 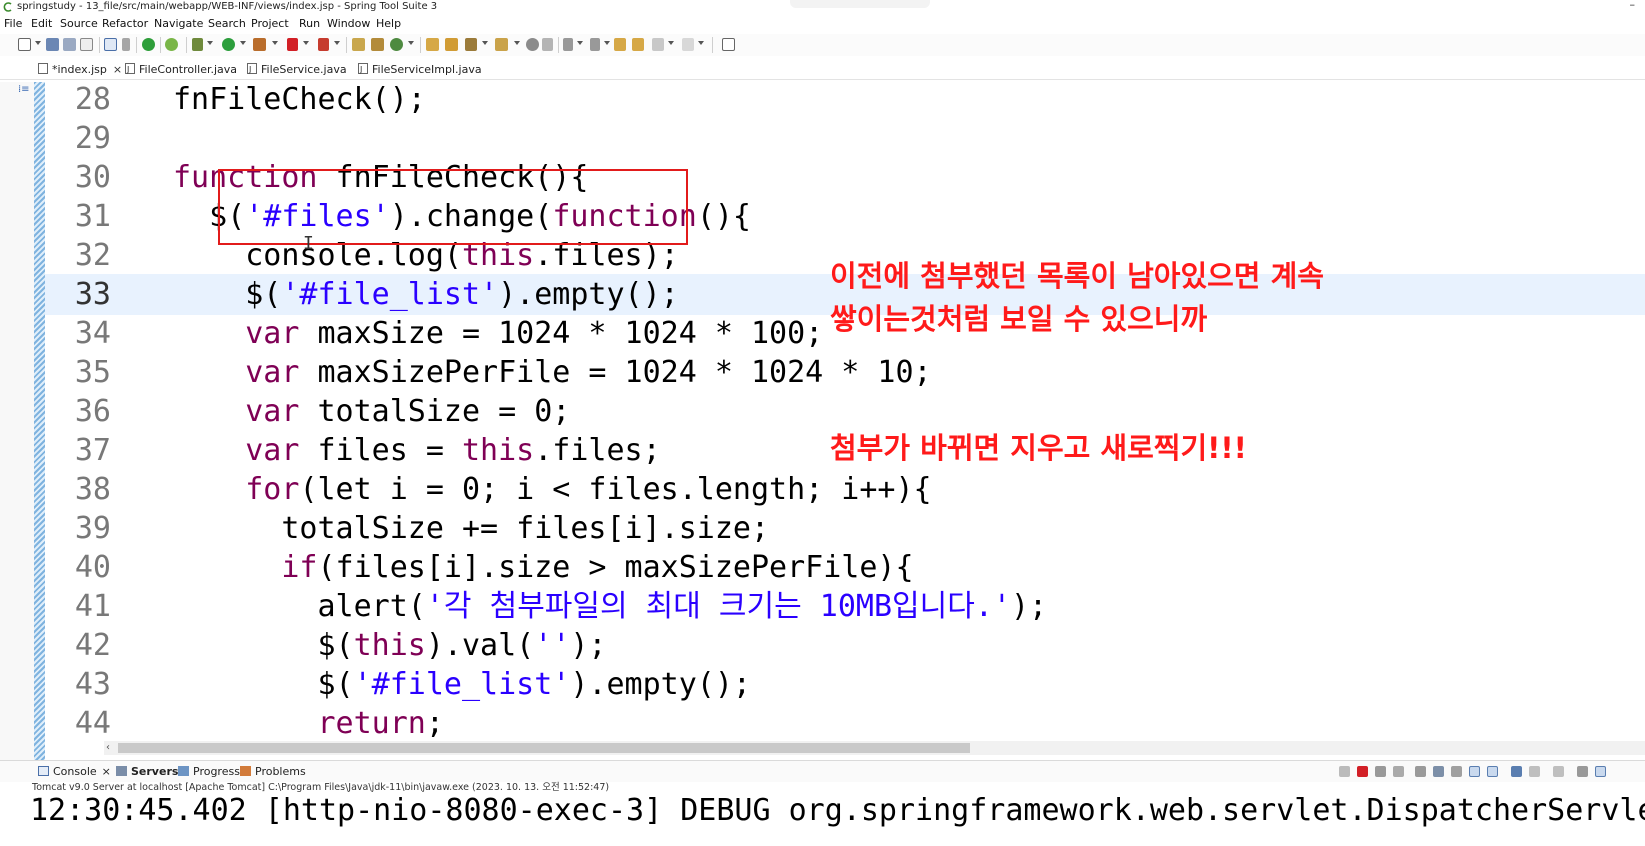 What do you see at coordinates (390, 645) in the screenshot?
I see `code-text: $(this).val('');` at bounding box center [390, 645].